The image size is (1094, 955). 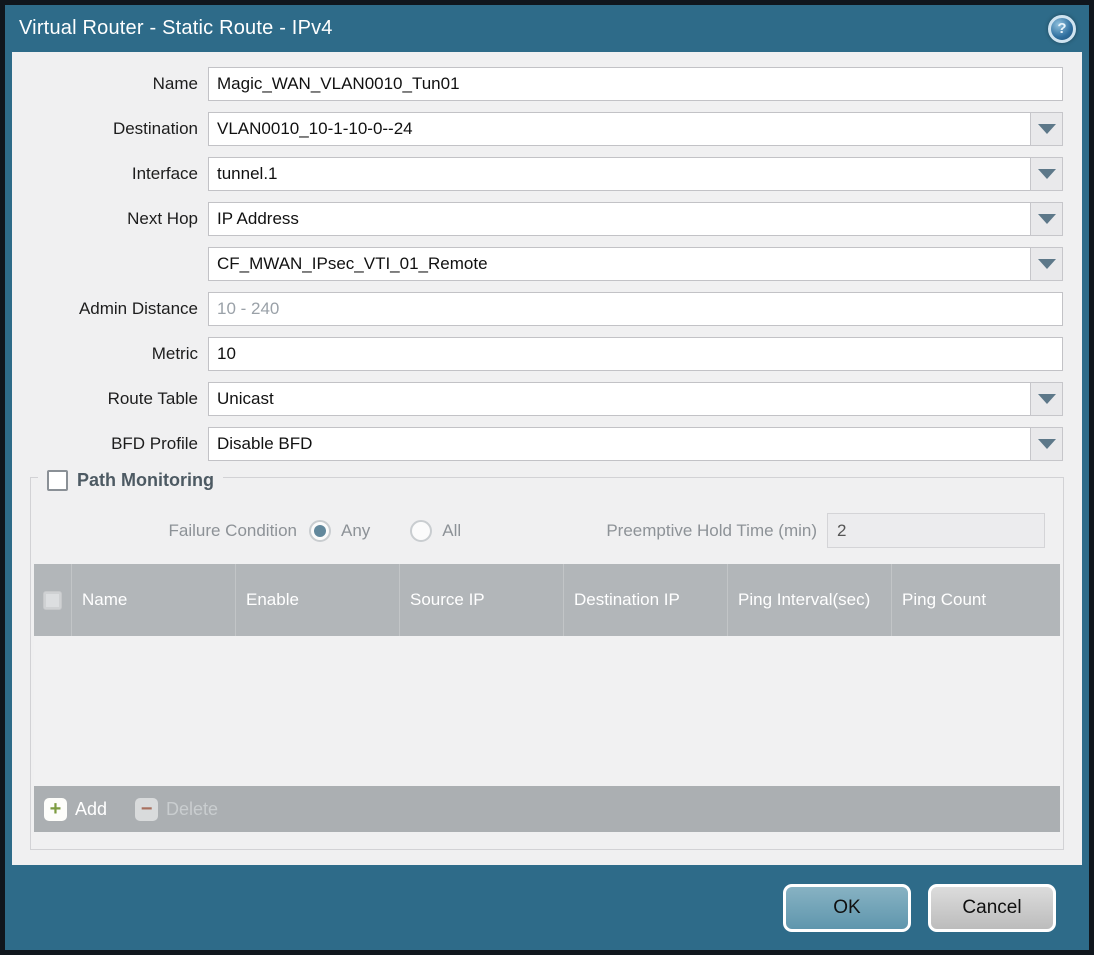 What do you see at coordinates (55, 809) in the screenshot?
I see `plus-icon: +` at bounding box center [55, 809].